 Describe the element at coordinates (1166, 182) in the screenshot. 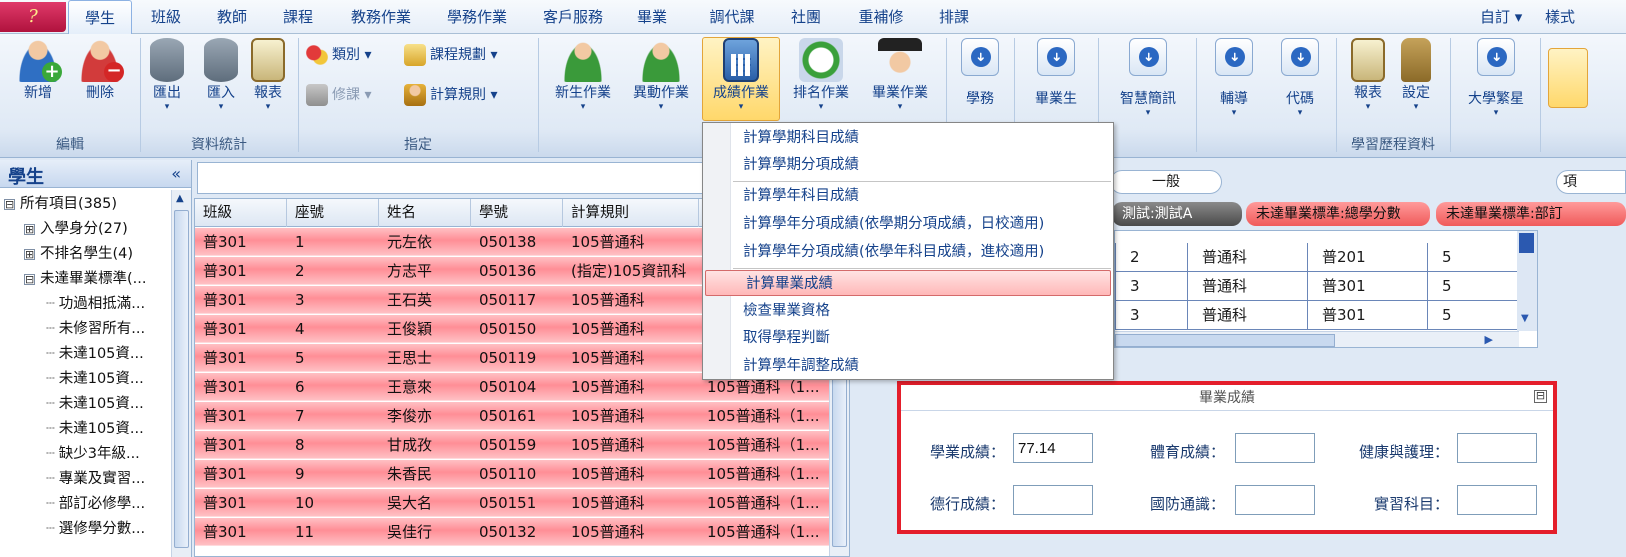

I see `tab-general: 一般` at that location.